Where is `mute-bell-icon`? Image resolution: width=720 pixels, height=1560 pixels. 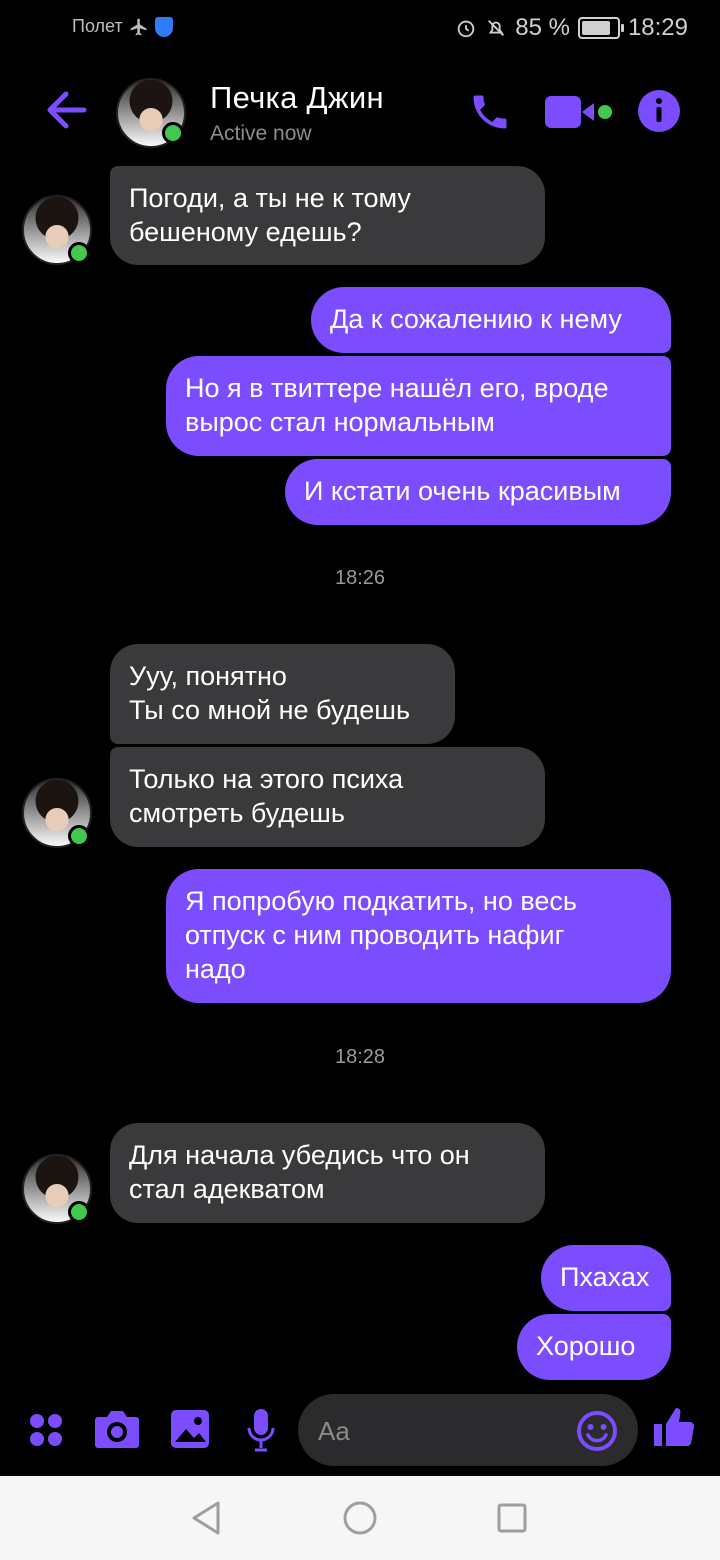
mute-bell-icon is located at coordinates (496, 28).